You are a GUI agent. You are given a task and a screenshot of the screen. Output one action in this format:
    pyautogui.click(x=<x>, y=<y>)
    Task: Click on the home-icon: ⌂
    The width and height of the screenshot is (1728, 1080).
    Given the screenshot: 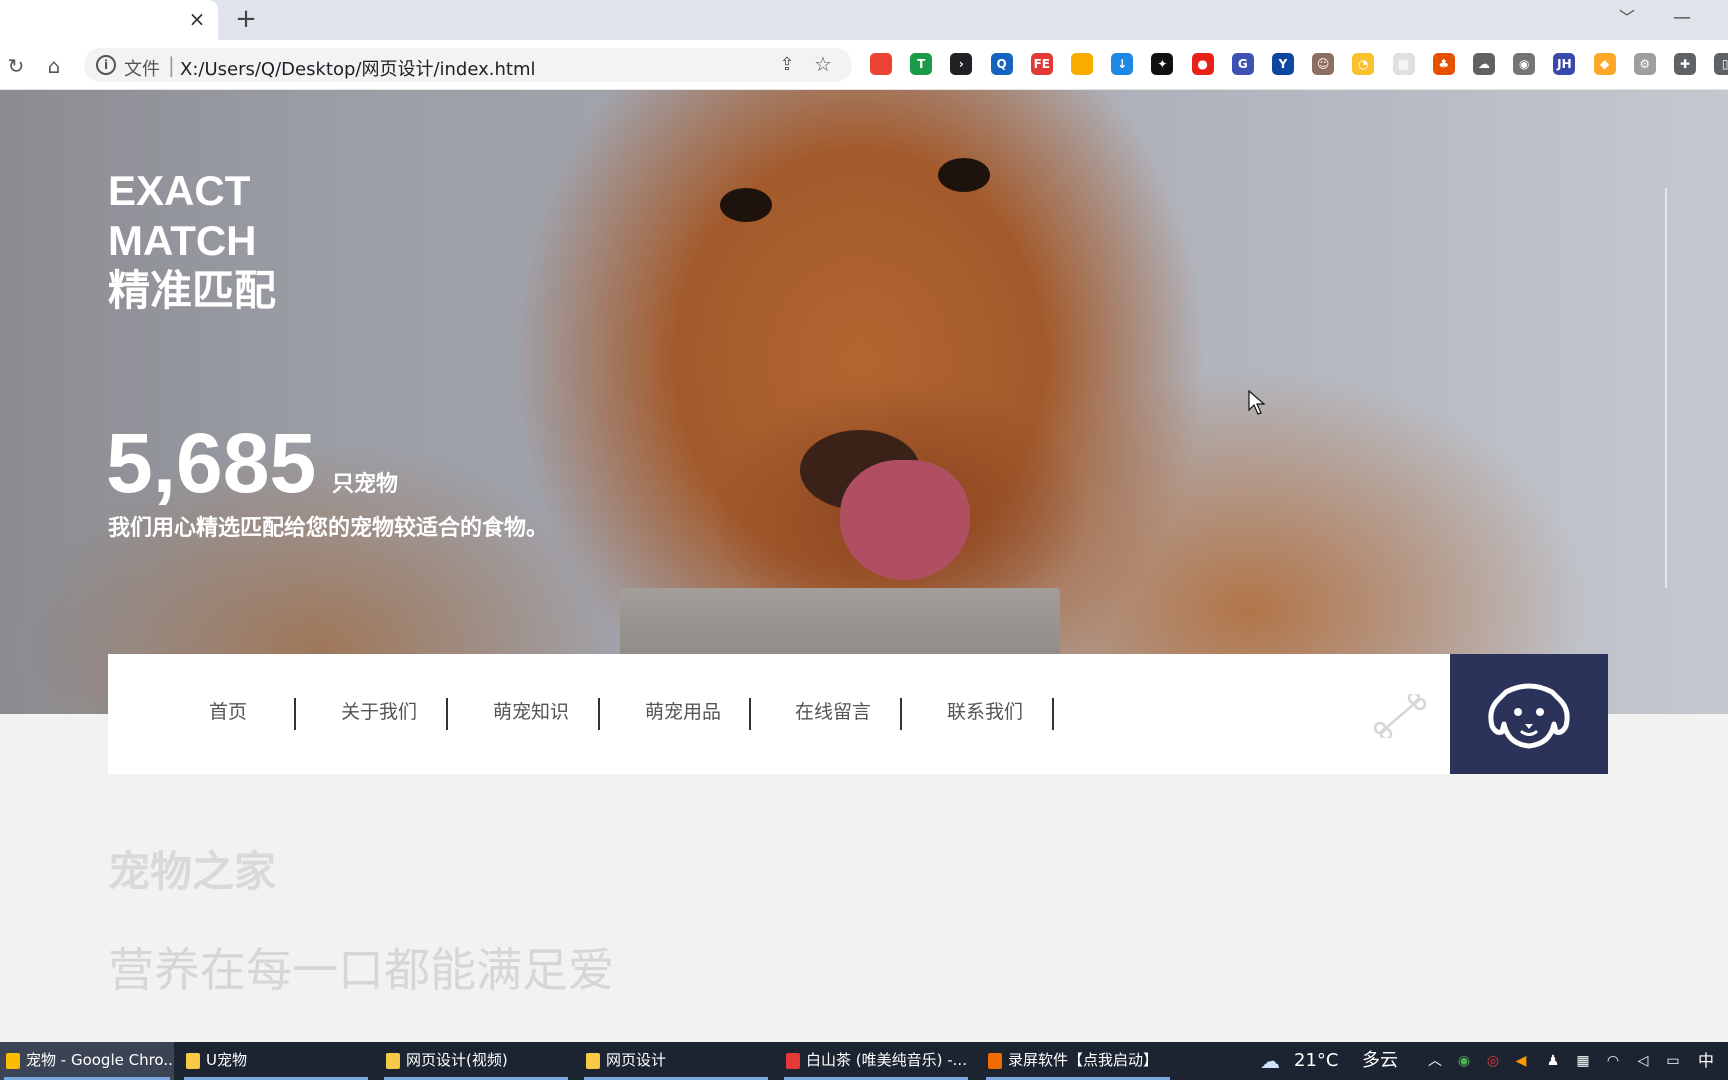 What is the action you would take?
    pyautogui.click(x=54, y=66)
    